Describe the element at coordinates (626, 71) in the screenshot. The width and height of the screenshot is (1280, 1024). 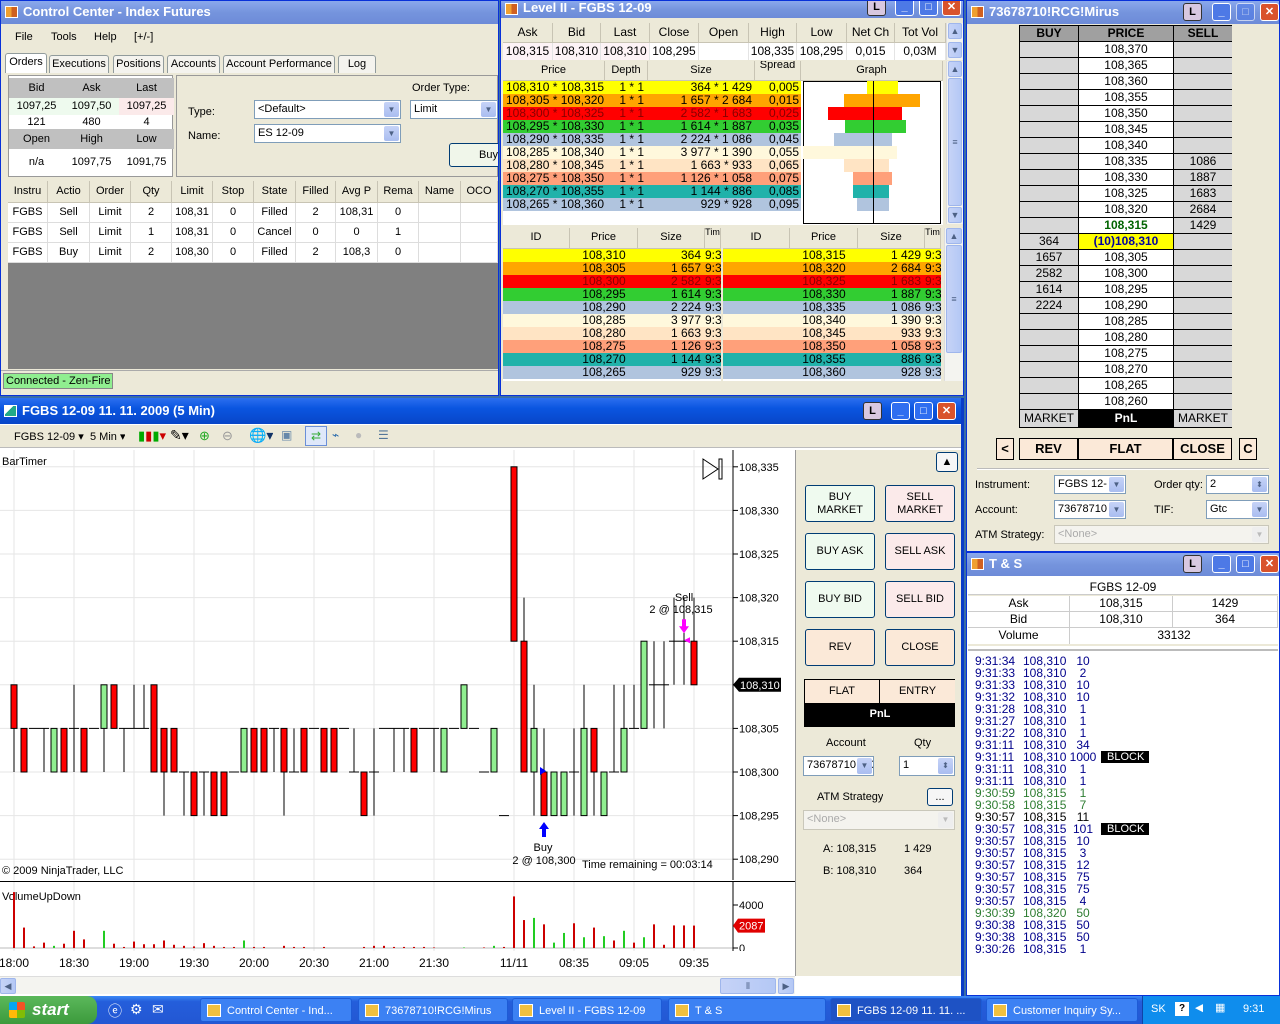
I see `book-header: Depth` at that location.